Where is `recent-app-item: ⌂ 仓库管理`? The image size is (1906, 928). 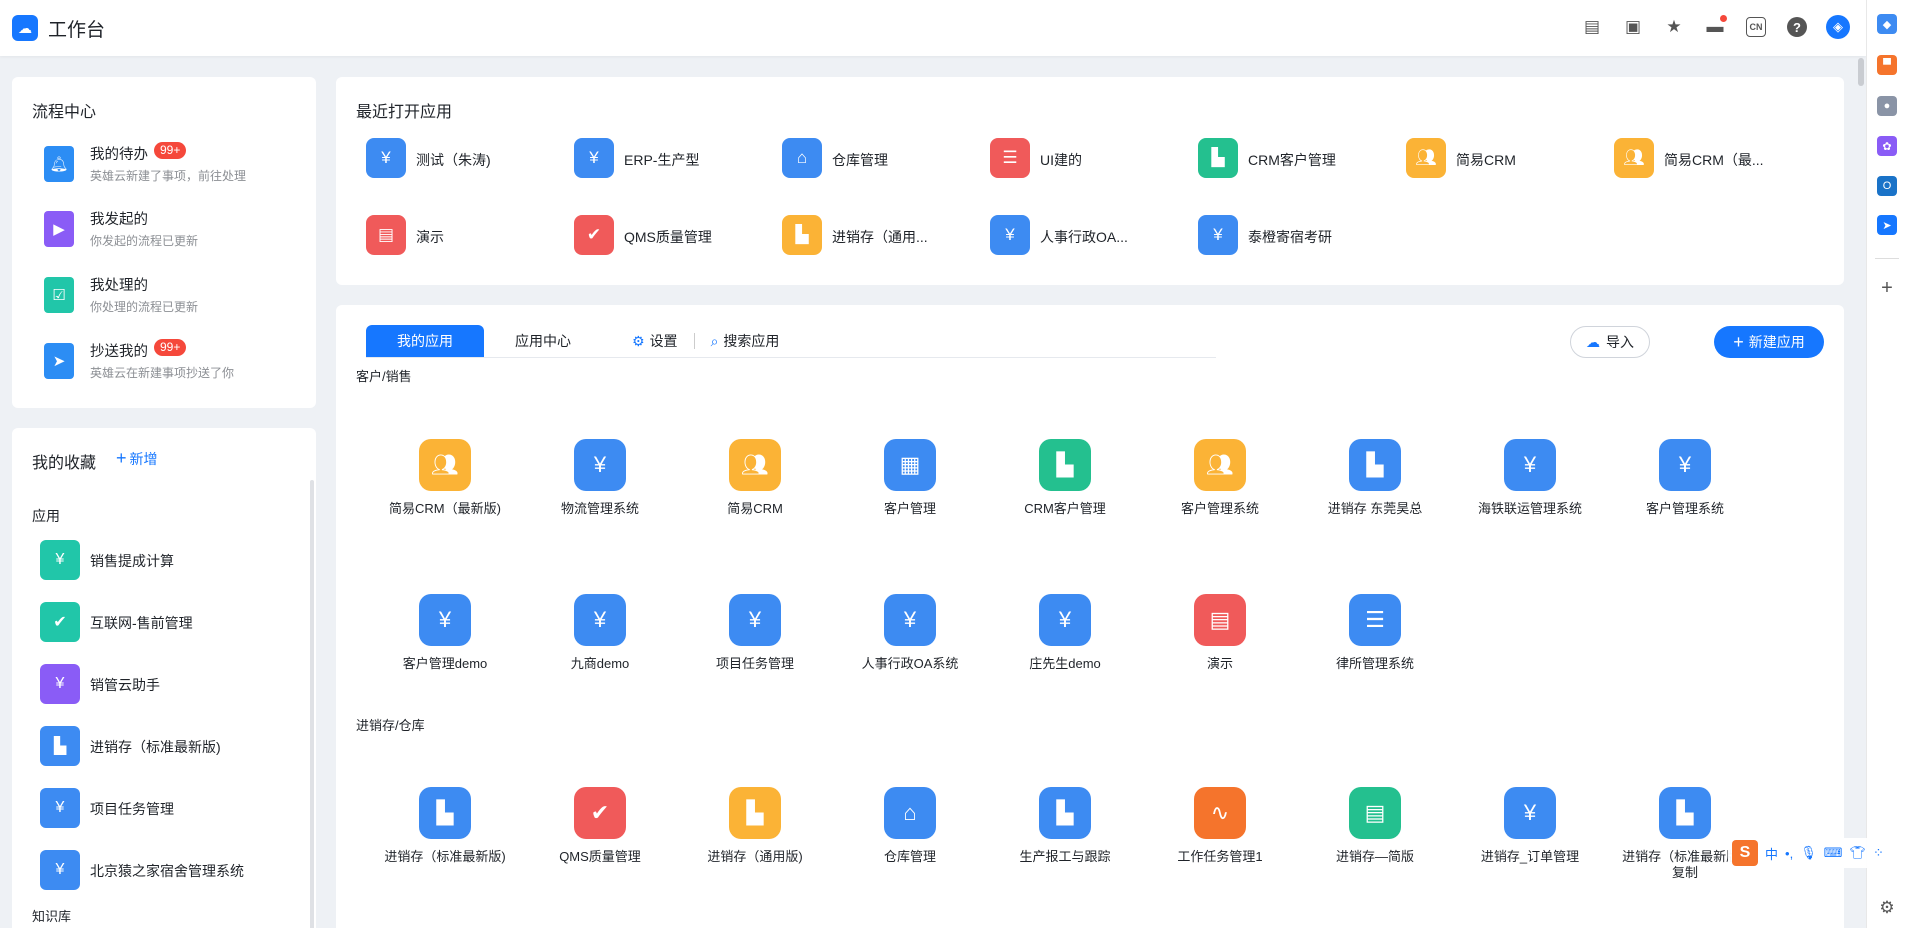 recent-app-item: ⌂ 仓库管理 is located at coordinates (882, 159).